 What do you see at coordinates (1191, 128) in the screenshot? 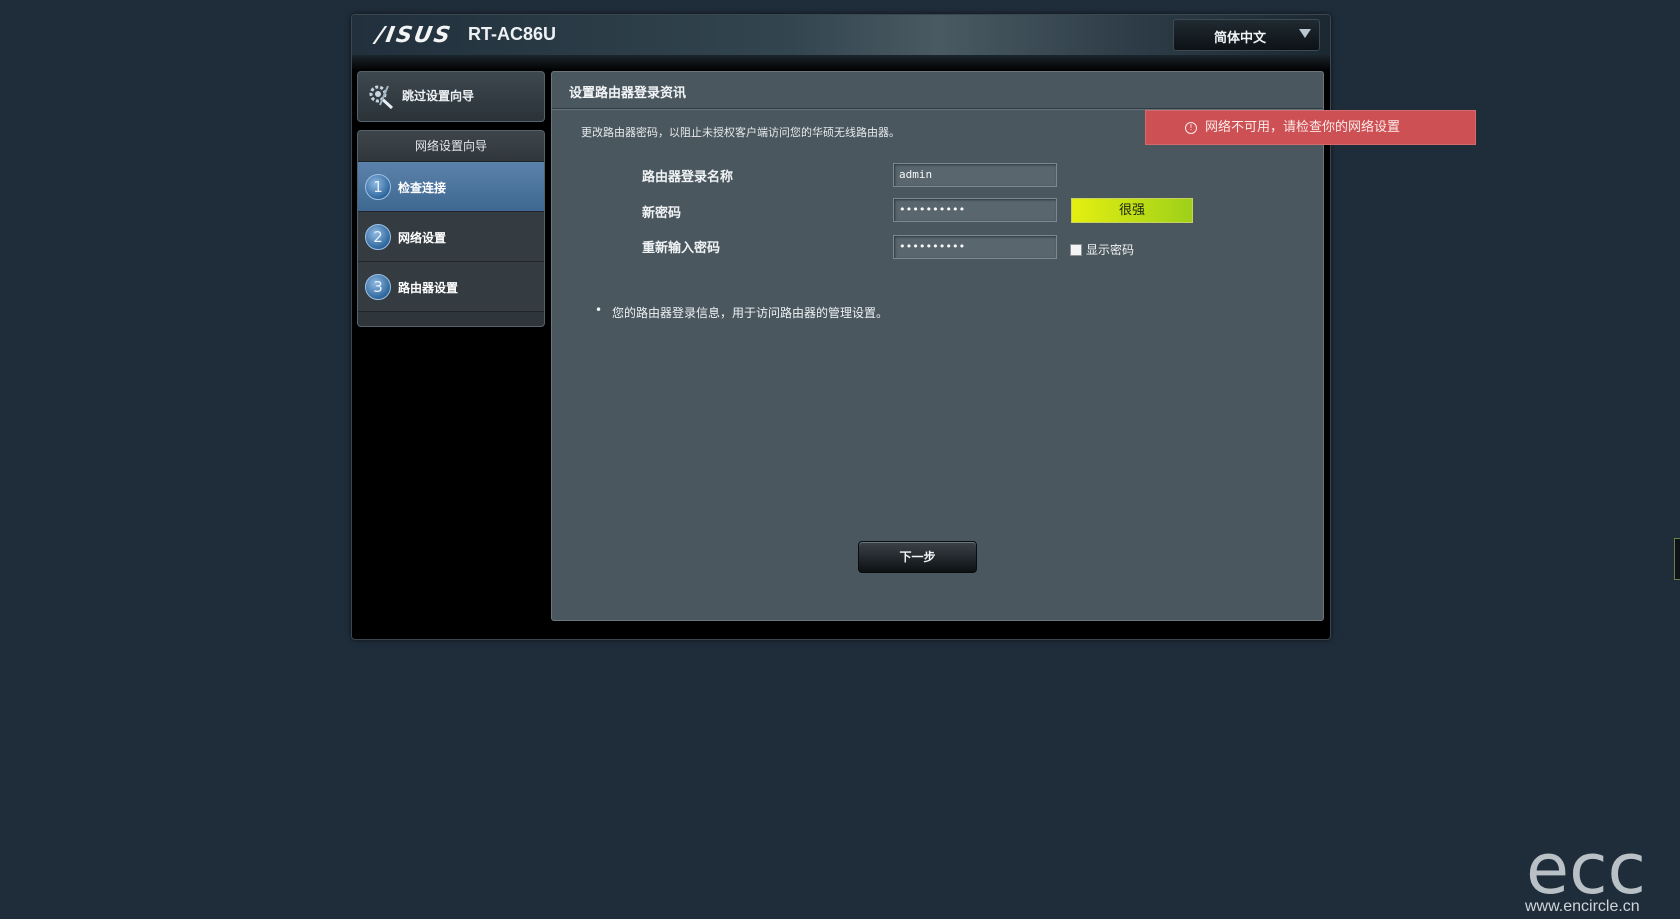
I see `info-icon: !` at bounding box center [1191, 128].